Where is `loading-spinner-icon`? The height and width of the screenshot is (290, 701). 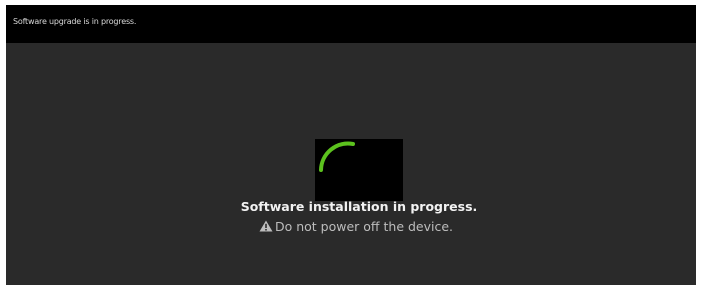 loading-spinner-icon is located at coordinates (337, 156).